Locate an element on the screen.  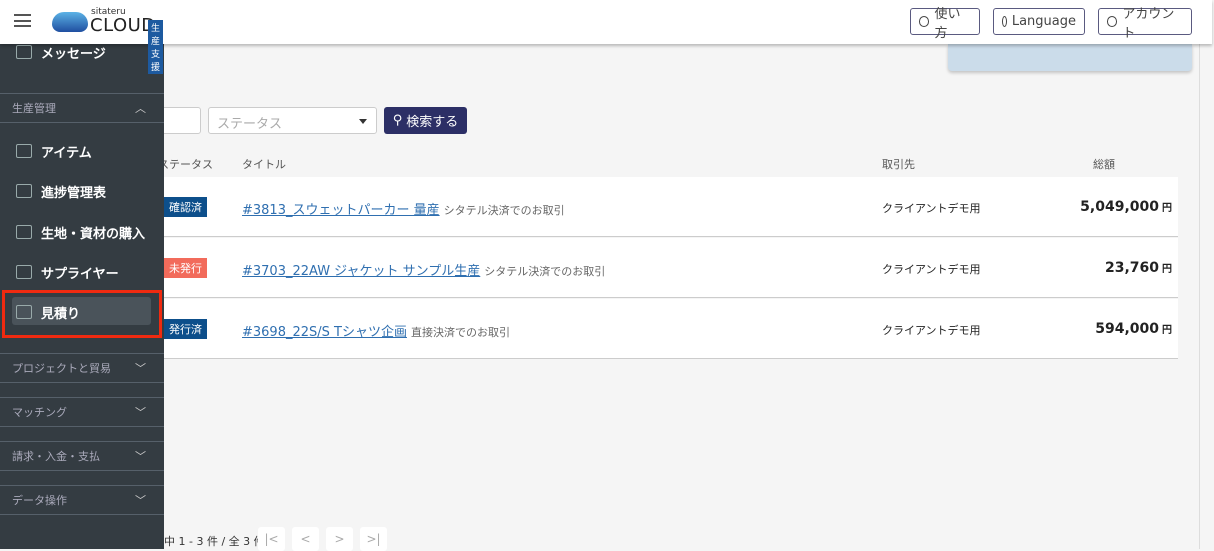
status-select: ステータス is located at coordinates (292, 120).